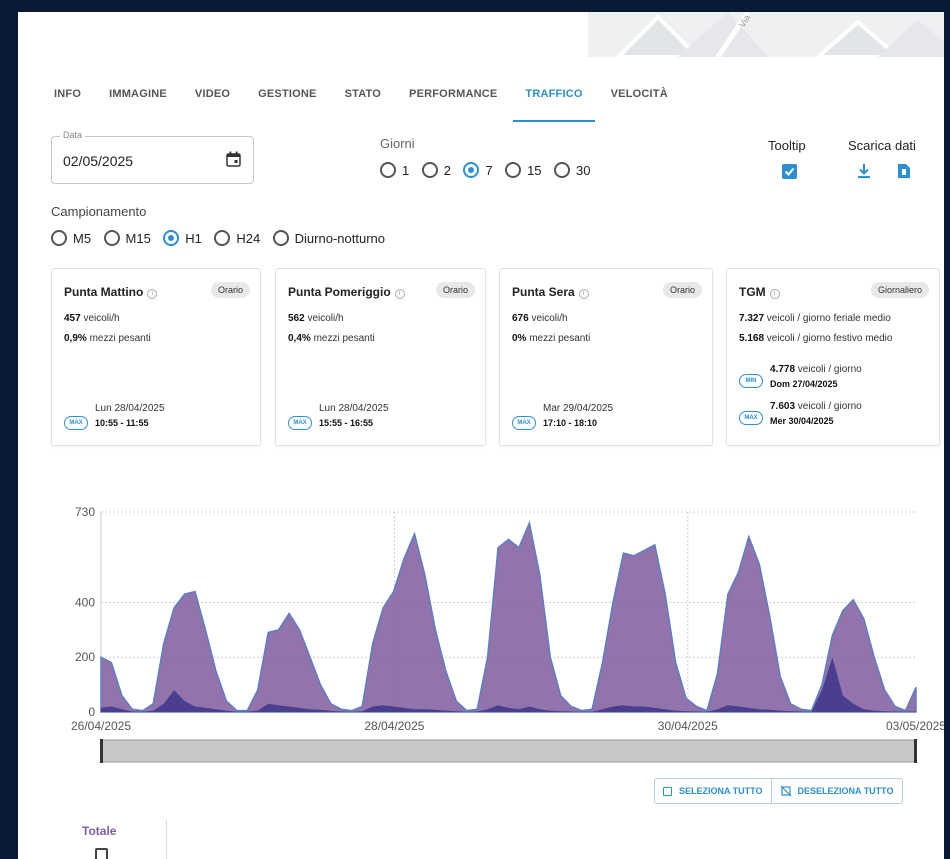 Image resolution: width=950 pixels, height=859 pixels. Describe the element at coordinates (394, 726) in the screenshot. I see `x-tick-label: 28/04/2025` at that location.